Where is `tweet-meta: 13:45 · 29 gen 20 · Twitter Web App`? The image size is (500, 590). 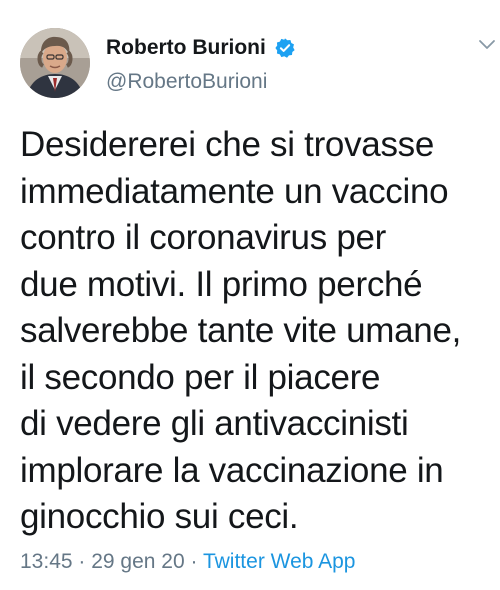
tweet-meta: 13:45 · 29 gen 20 · Twitter Web App is located at coordinates (188, 562).